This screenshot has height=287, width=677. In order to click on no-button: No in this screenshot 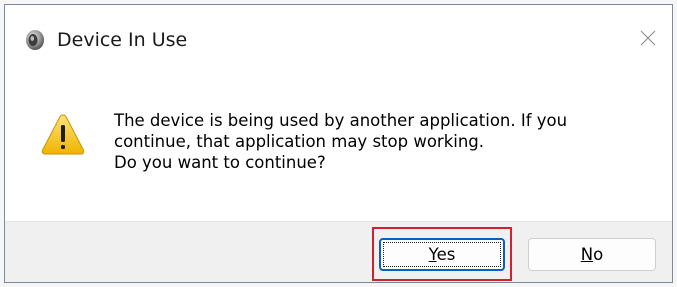, I will do `click(592, 254)`.